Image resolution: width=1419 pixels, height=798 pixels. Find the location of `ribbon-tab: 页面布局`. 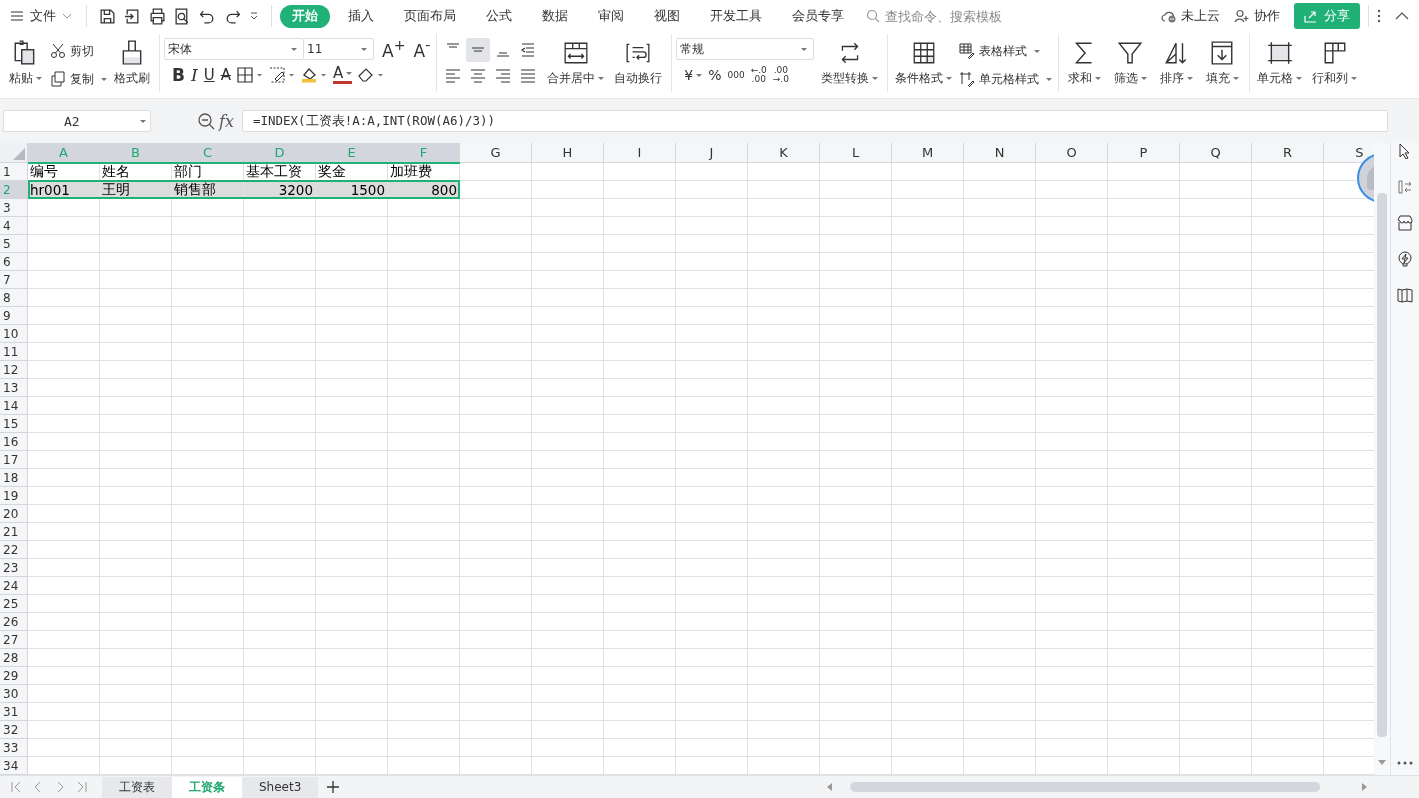

ribbon-tab: 页面布局 is located at coordinates (430, 16).